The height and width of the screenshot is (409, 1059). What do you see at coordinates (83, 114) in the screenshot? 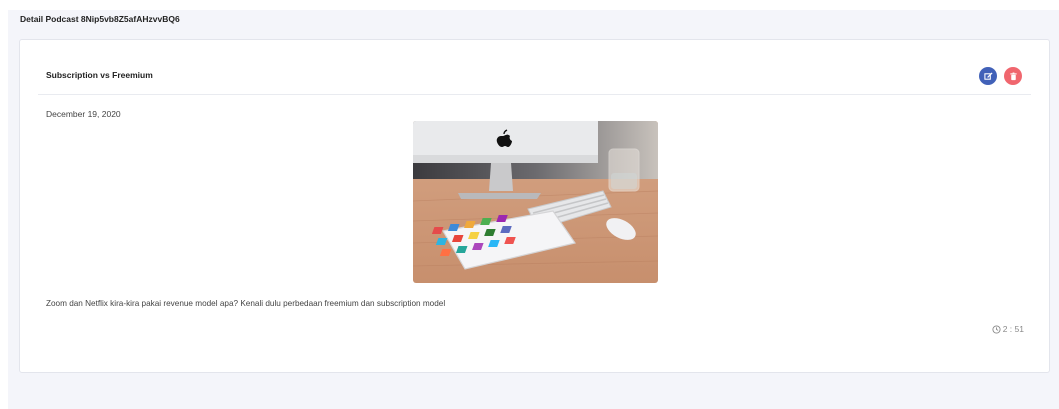
I see `publish-date: December 19, 2020` at bounding box center [83, 114].